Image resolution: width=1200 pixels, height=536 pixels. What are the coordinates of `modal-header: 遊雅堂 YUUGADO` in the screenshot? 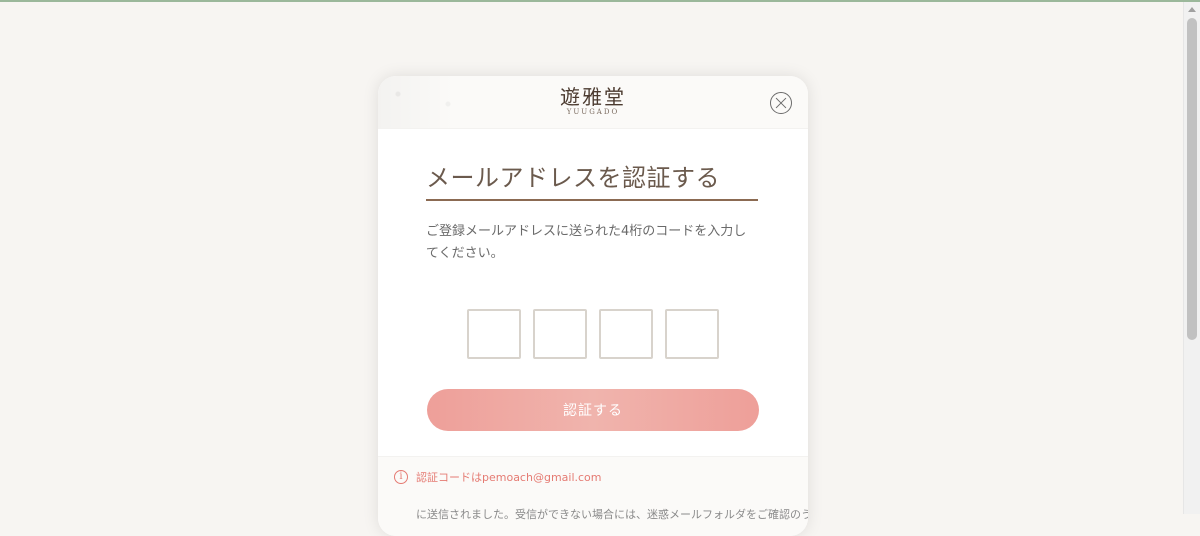 It's located at (593, 102).